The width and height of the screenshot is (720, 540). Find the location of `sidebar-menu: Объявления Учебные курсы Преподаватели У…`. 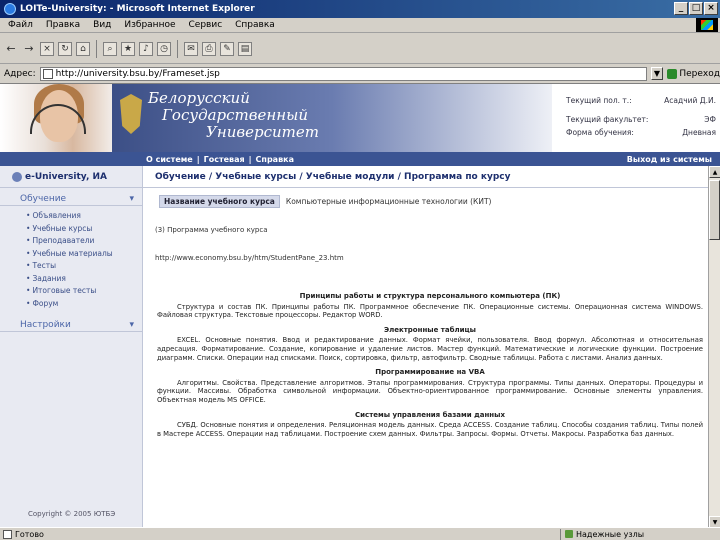

sidebar-menu: Объявления Учебные курсы Преподаватели У… is located at coordinates (71, 260).